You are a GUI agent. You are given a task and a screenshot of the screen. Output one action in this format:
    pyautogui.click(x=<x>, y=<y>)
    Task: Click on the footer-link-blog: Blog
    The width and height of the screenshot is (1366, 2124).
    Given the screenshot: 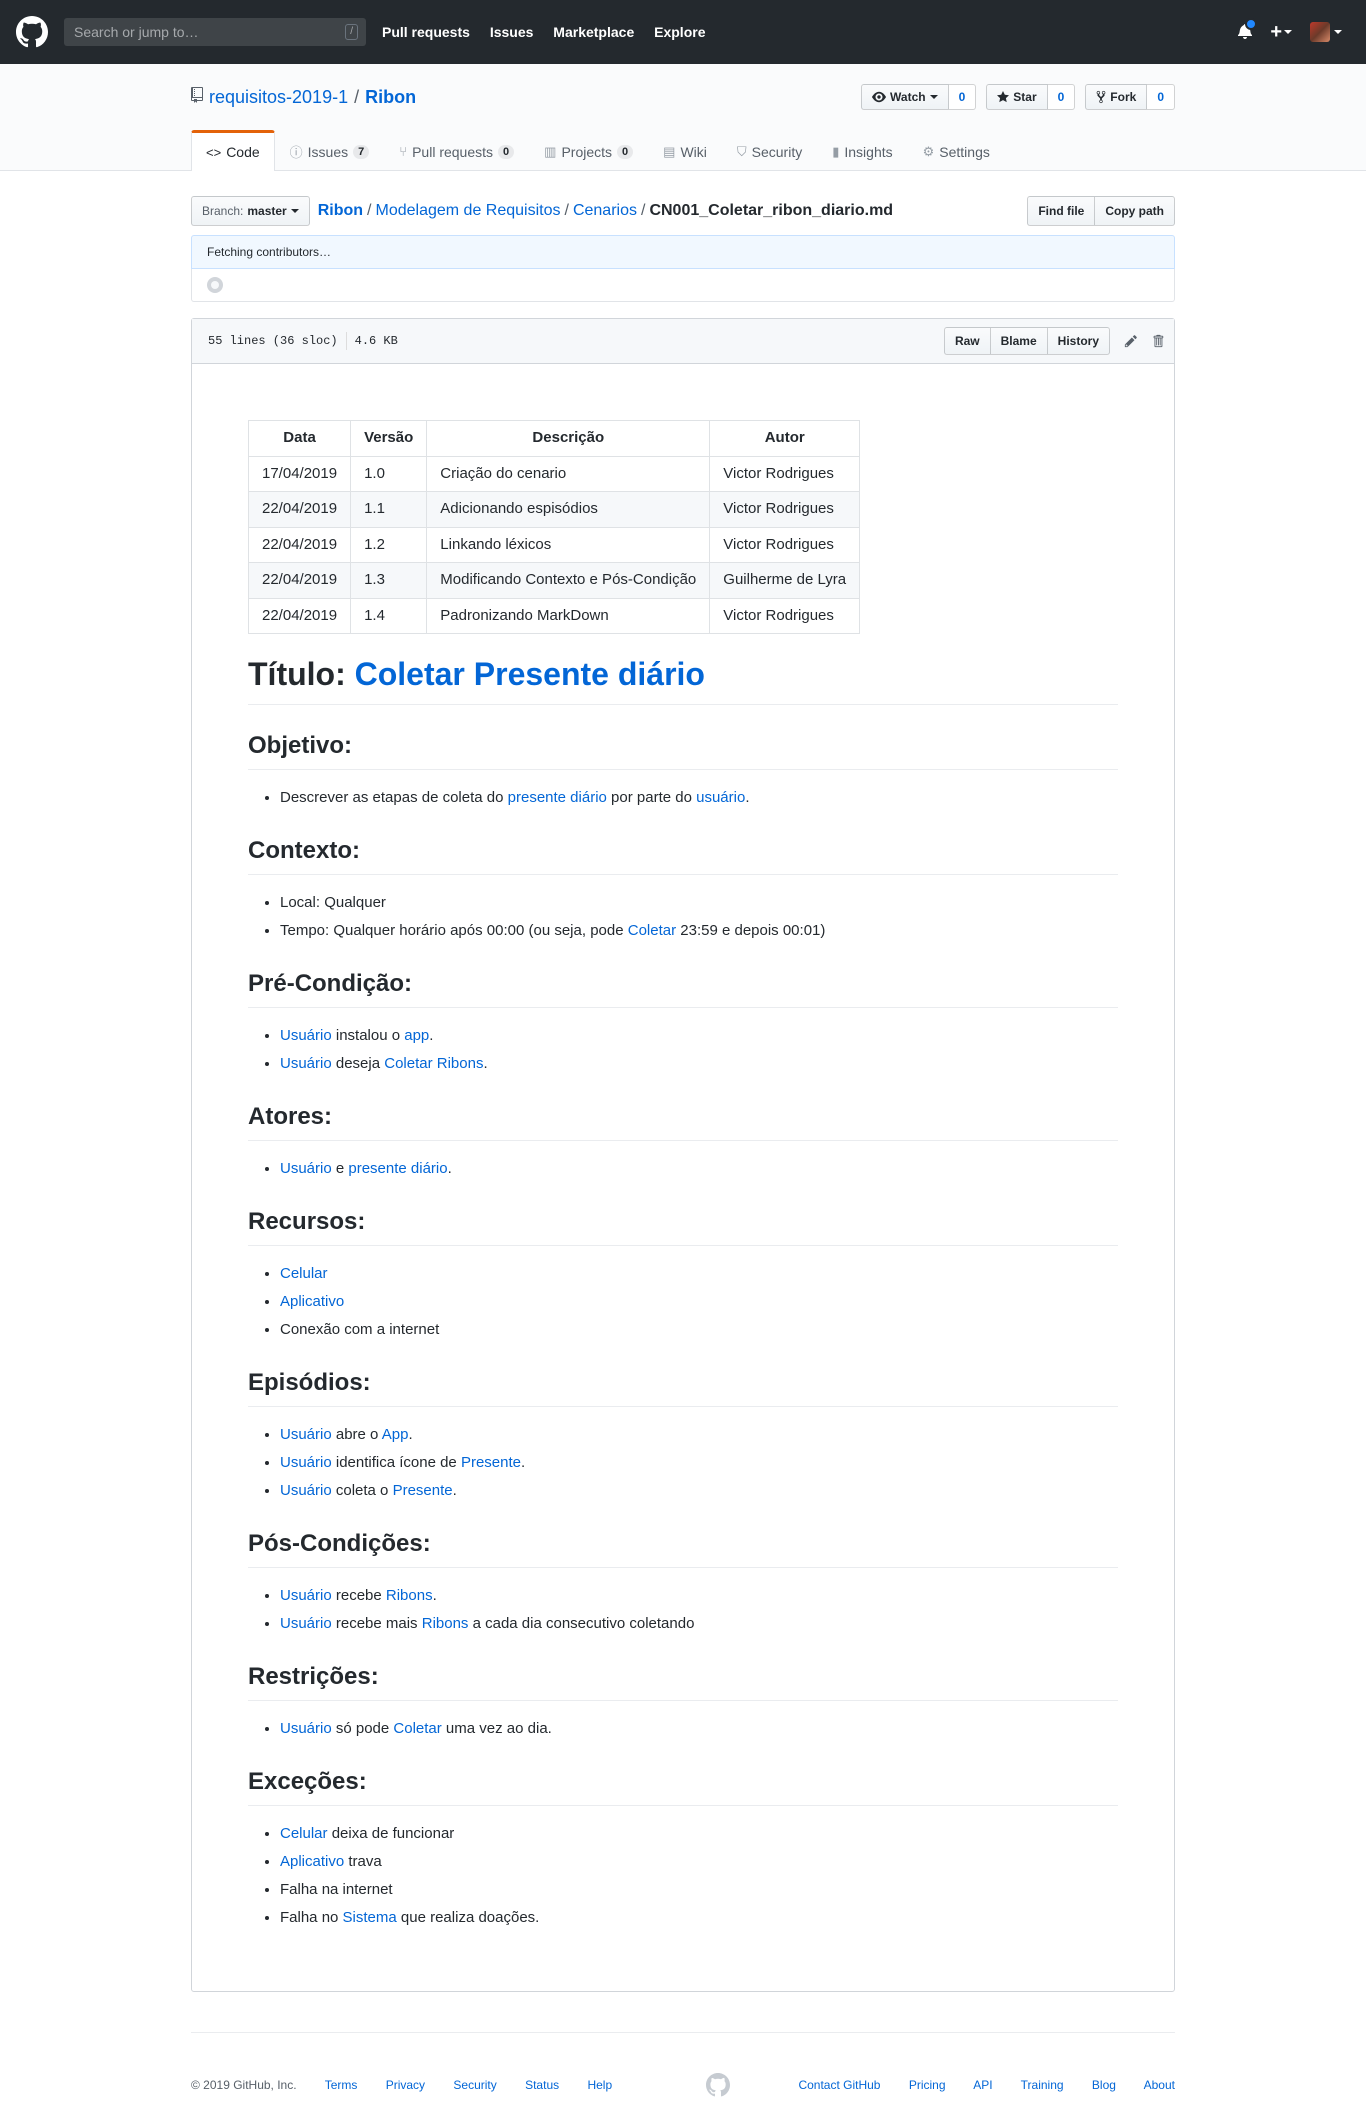 What is the action you would take?
    pyautogui.click(x=1104, y=2085)
    